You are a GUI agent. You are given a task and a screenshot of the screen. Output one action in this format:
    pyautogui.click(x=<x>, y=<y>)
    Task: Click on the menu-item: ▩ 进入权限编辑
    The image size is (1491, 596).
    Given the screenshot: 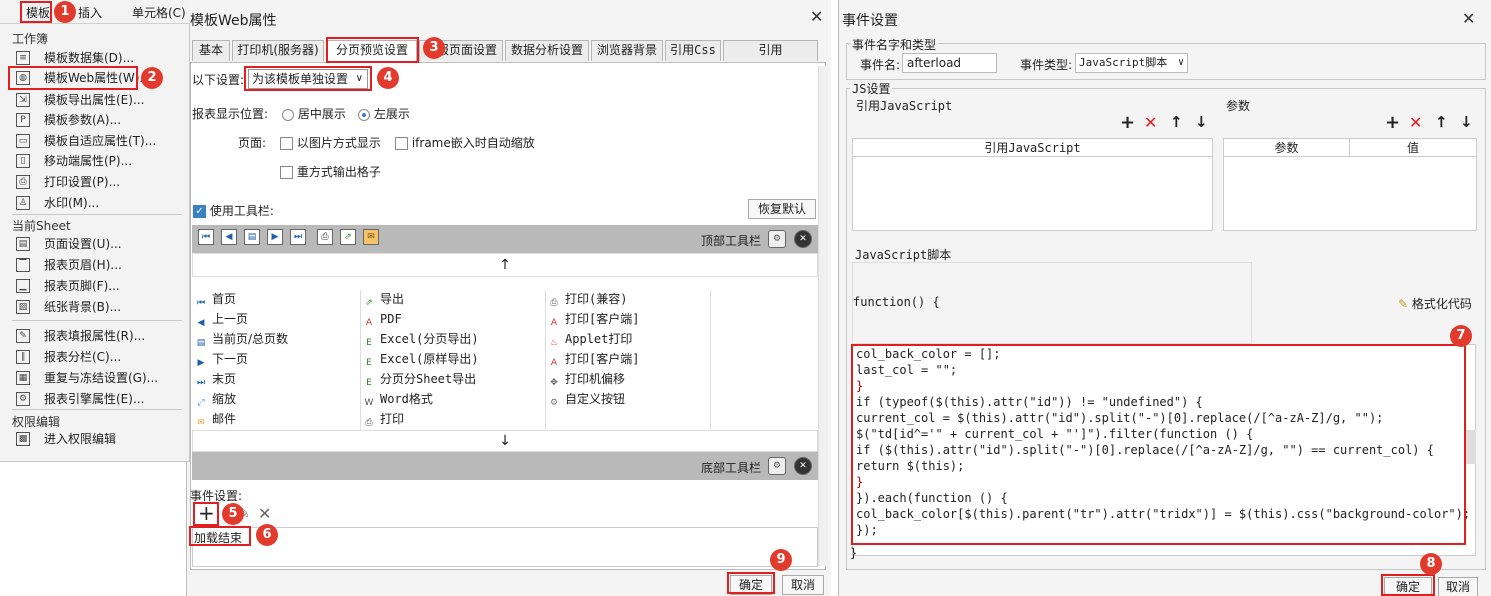 What is the action you would take?
    pyautogui.click(x=95, y=439)
    